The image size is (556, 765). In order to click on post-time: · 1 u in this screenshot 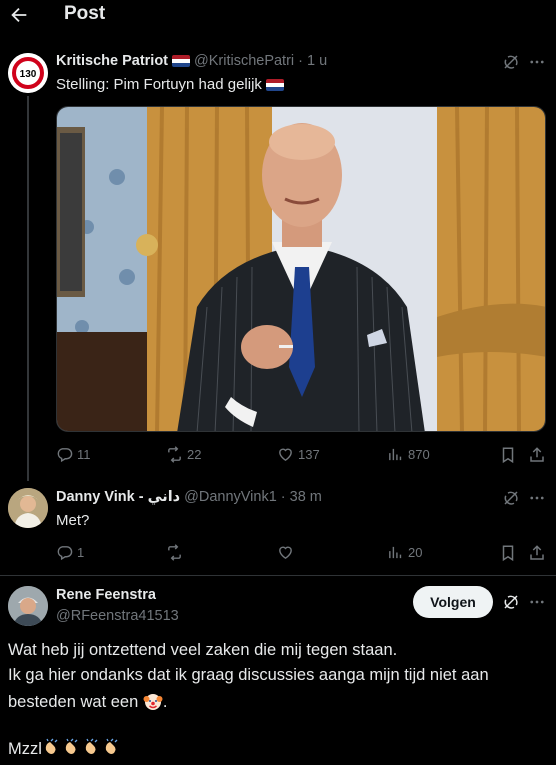, I will do `click(312, 61)`.